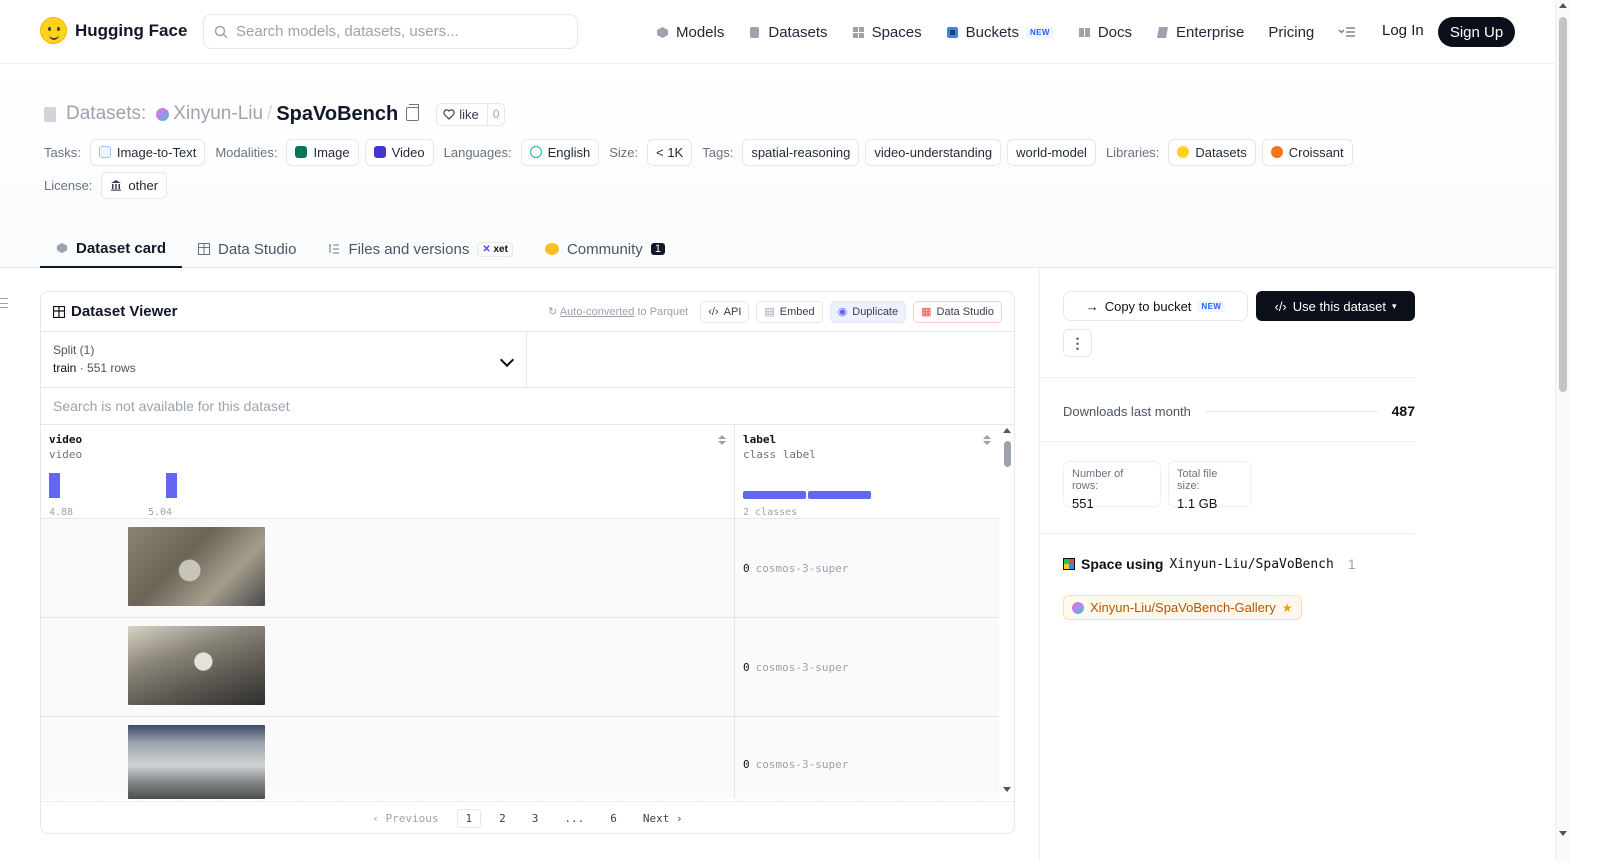  Describe the element at coordinates (420, 249) in the screenshot. I see `tab-files-and-versions: Files and versions ✕ xet` at that location.